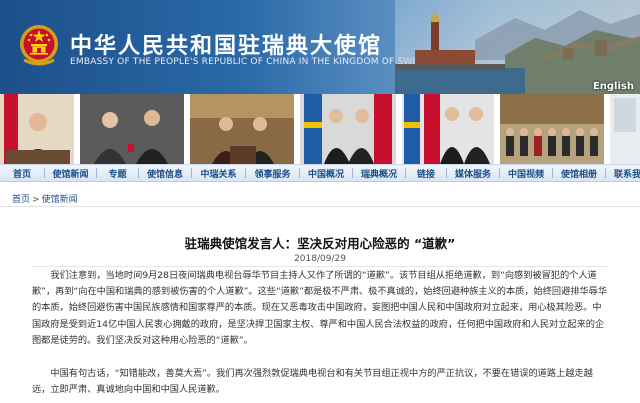 The image size is (640, 403). I want to click on nav-item-special-topics: 专题, so click(117, 173).